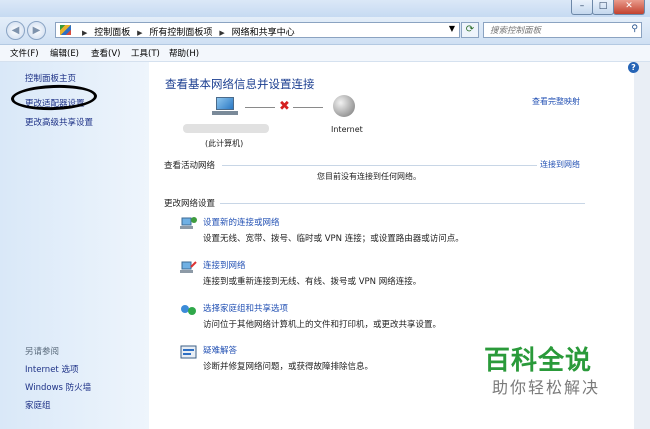 The height and width of the screenshot is (429, 650). Describe the element at coordinates (36, 30) in the screenshot. I see `forward-arrow-icon: ▶` at that location.